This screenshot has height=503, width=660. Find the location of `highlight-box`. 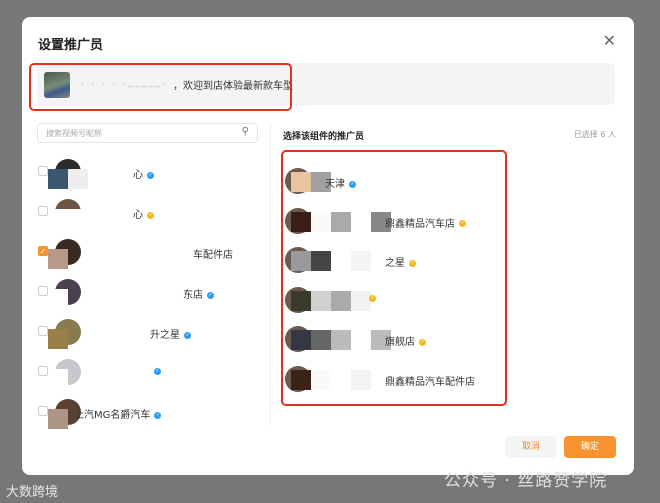

highlight-box is located at coordinates (160, 87).